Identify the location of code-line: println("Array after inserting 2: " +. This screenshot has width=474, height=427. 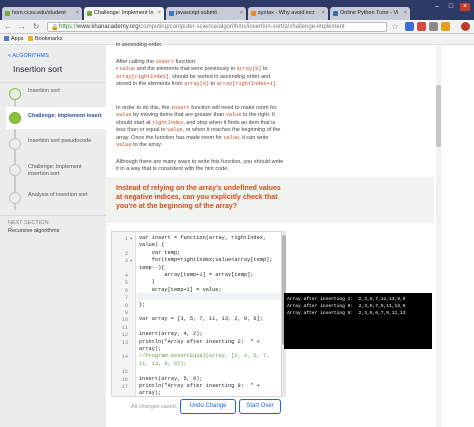
(210, 342).